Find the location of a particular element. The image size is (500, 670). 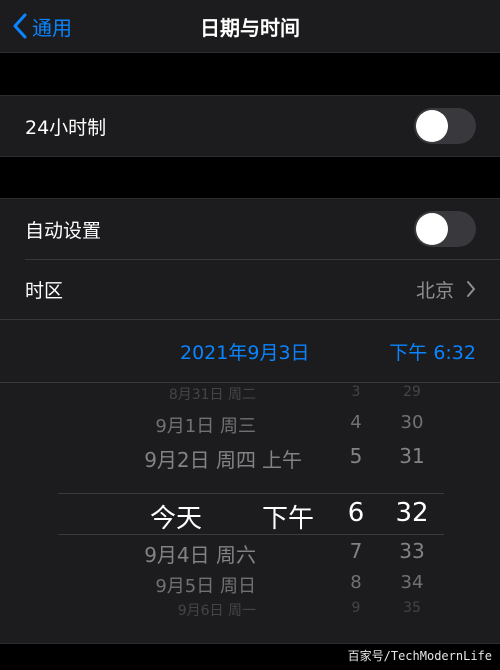

navigation-bar: 通用 日期与时间 is located at coordinates (250, 26).